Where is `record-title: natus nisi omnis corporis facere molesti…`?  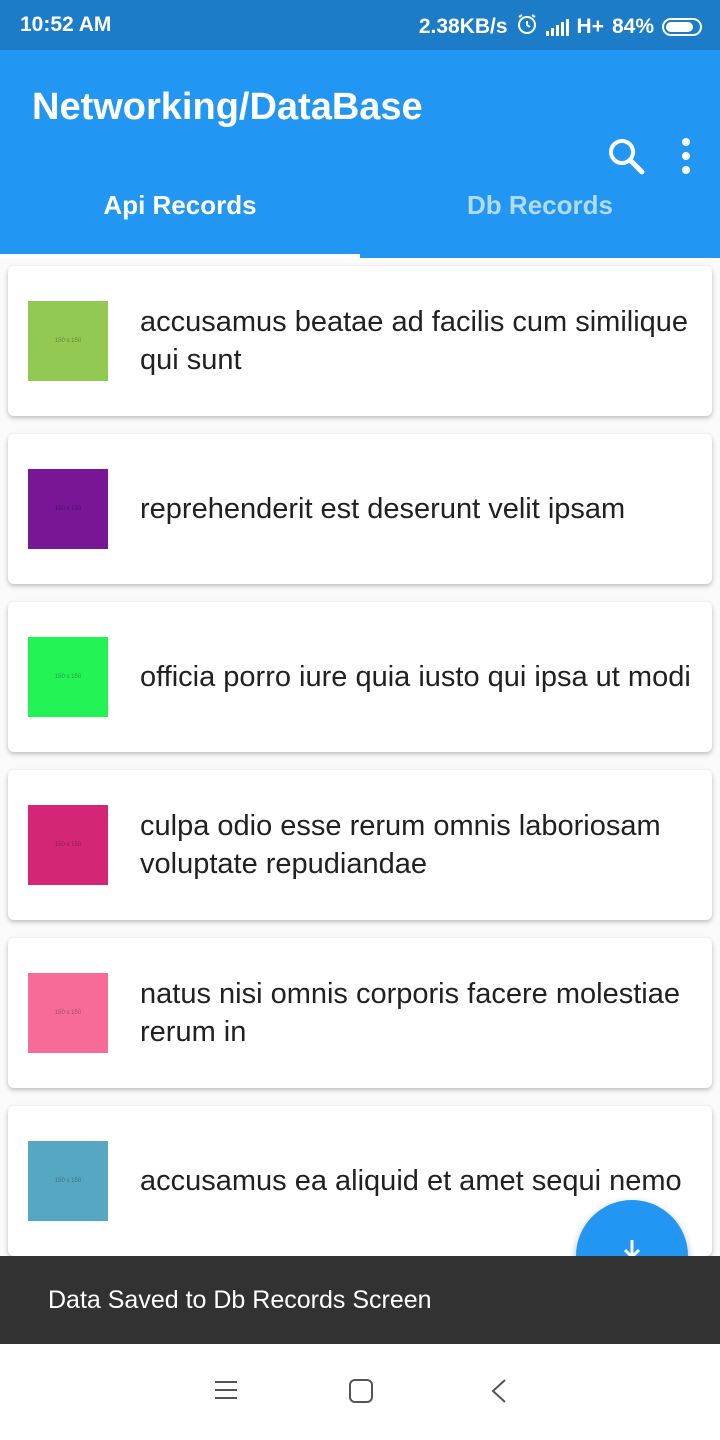 record-title: natus nisi omnis corporis facere molesti… is located at coordinates (410, 1013).